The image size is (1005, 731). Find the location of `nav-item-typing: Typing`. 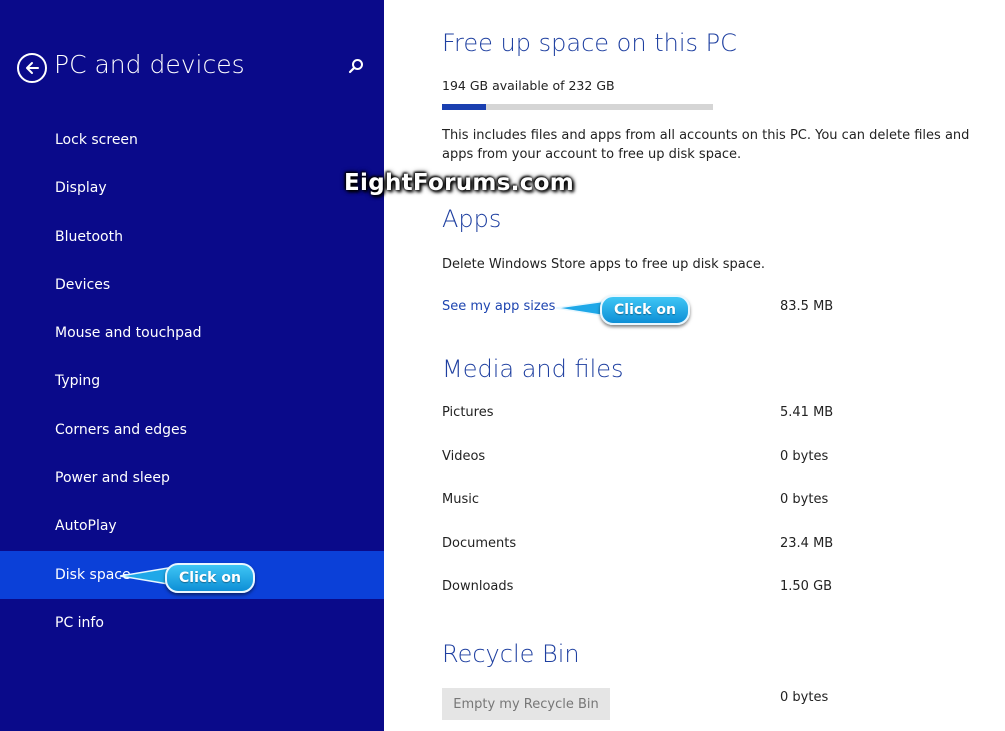

nav-item-typing: Typing is located at coordinates (192, 381).